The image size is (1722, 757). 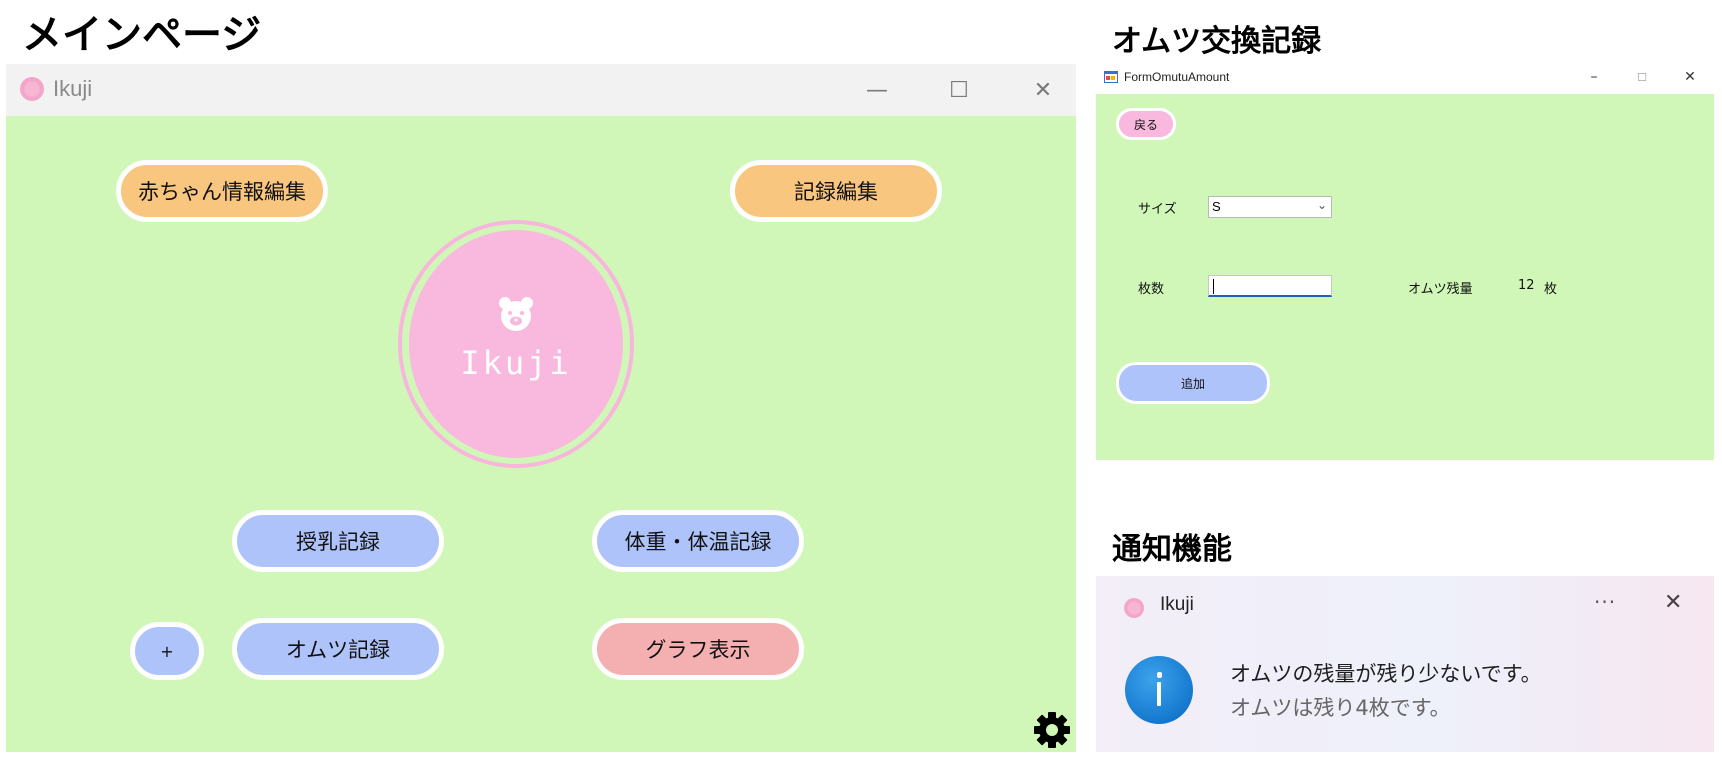 What do you see at coordinates (1177, 604) in the screenshot?
I see `notification-app-name: Ikuji` at bounding box center [1177, 604].